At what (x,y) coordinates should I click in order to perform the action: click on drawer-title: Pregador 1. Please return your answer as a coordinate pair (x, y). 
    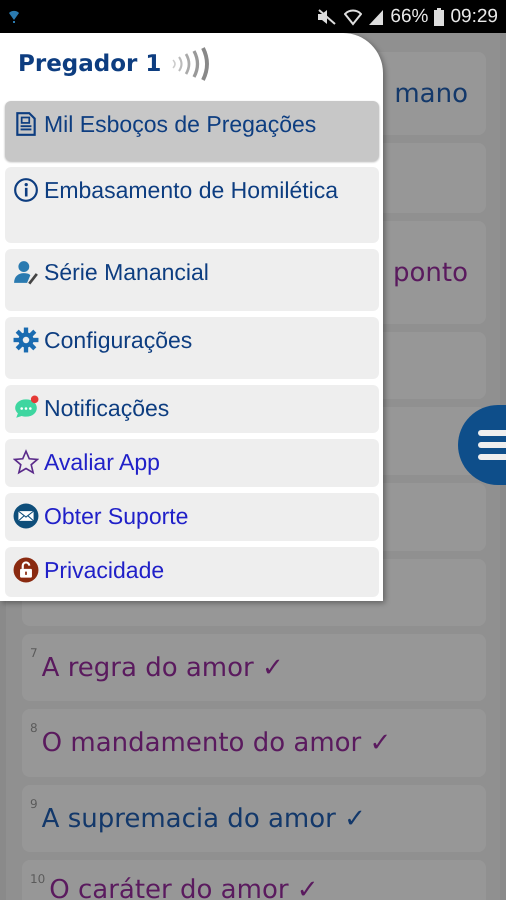
    Looking at the image, I should click on (90, 64).